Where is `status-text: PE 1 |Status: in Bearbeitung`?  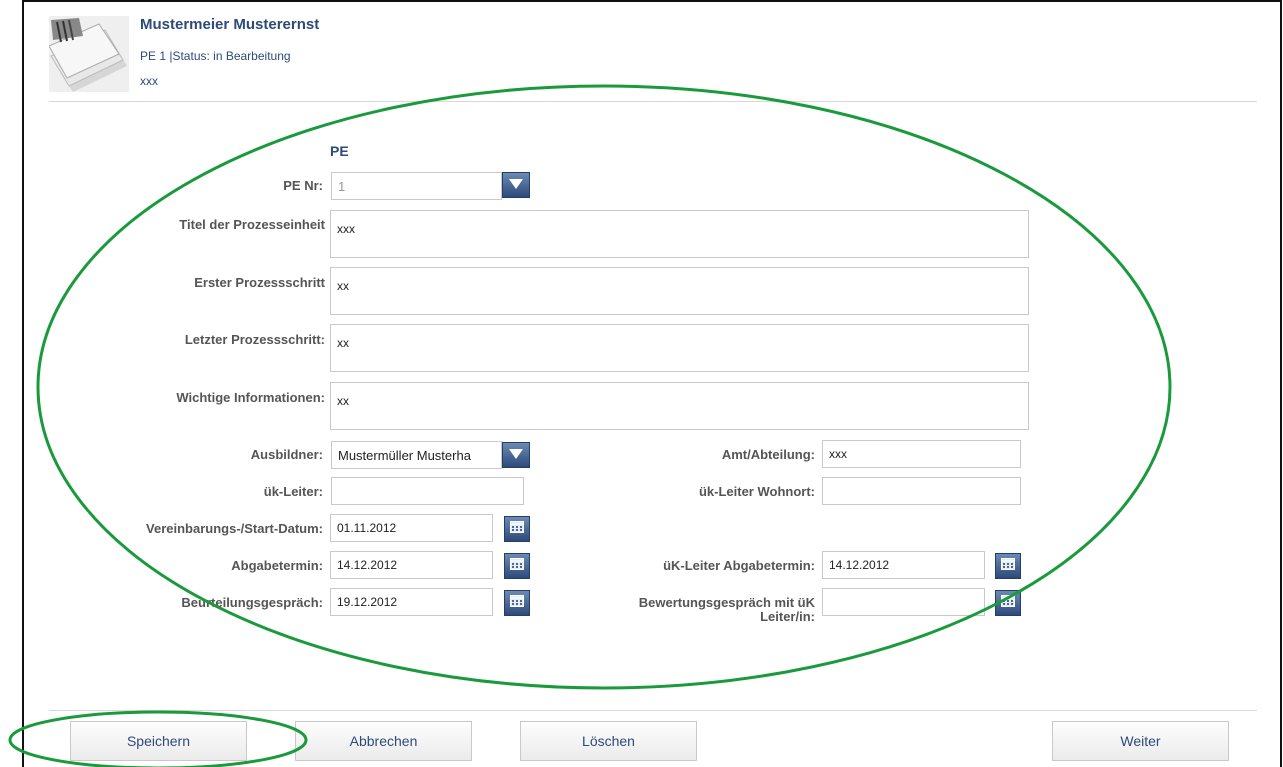 status-text: PE 1 |Status: in Bearbeitung is located at coordinates (215, 56).